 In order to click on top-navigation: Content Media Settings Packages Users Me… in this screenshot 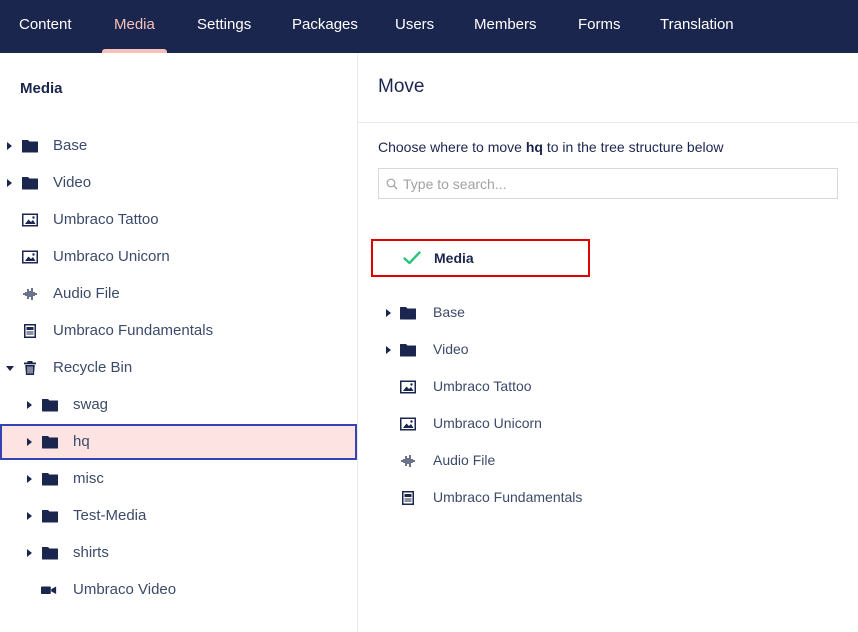, I will do `click(429, 26)`.